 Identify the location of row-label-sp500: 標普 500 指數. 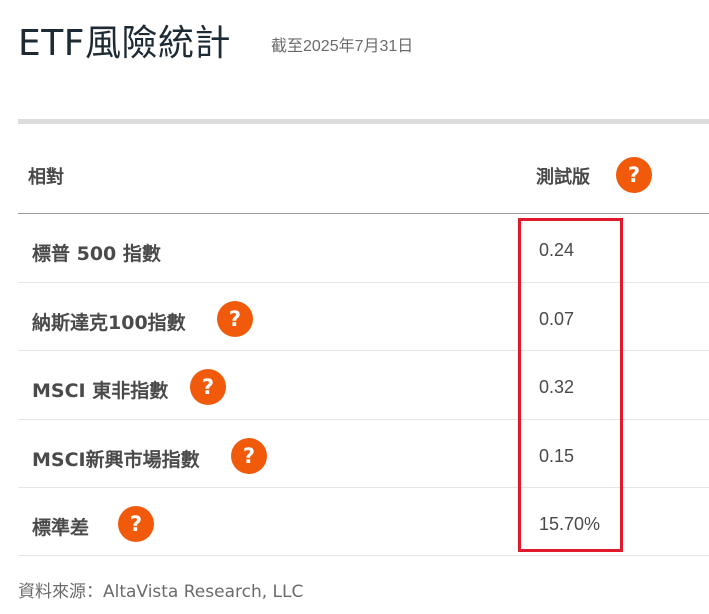
(96, 254).